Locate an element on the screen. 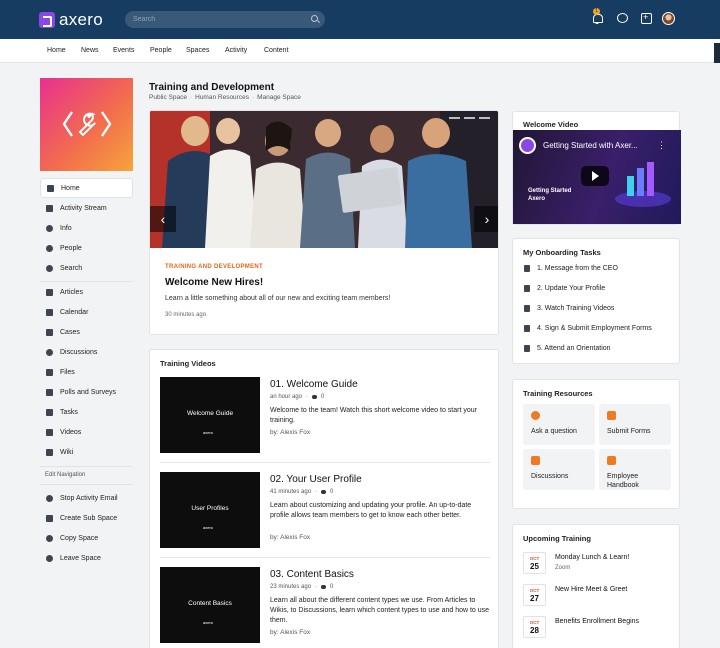 This screenshot has height=648, width=720. sidebar-item-tasks: Tasks is located at coordinates (86, 412).